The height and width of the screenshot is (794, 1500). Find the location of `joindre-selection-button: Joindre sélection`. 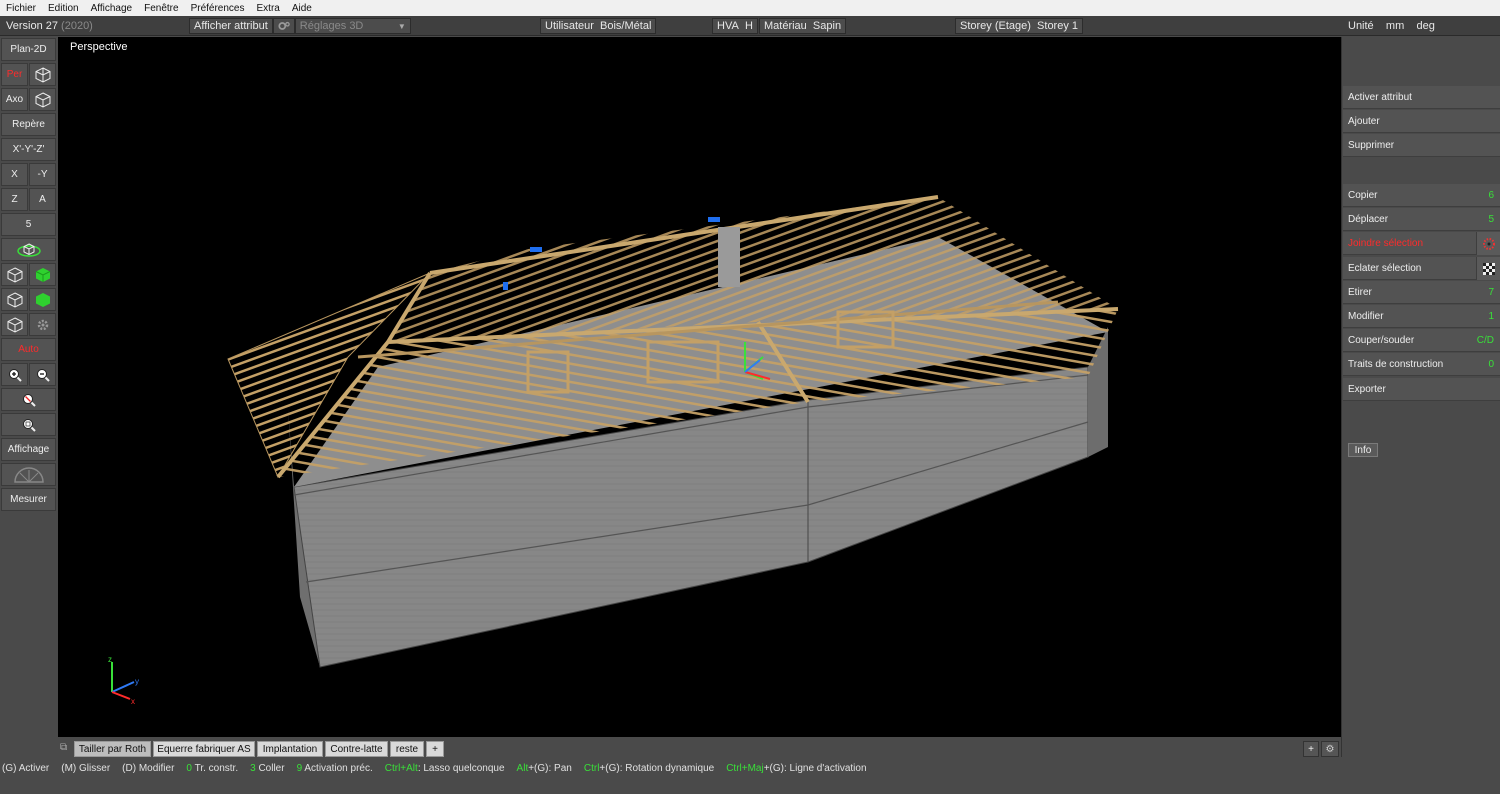

joindre-selection-button: Joindre sélection is located at coordinates (1421, 243).